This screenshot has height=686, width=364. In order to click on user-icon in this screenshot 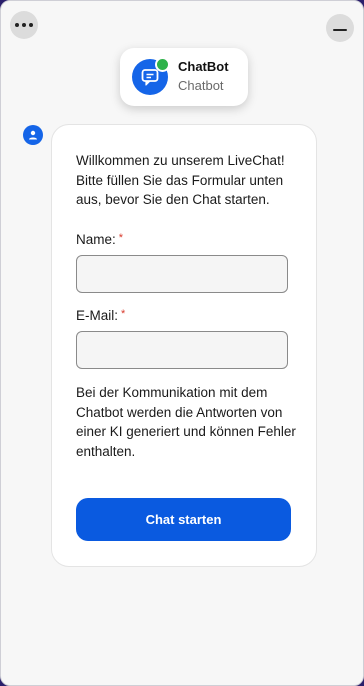, I will do `click(33, 135)`.